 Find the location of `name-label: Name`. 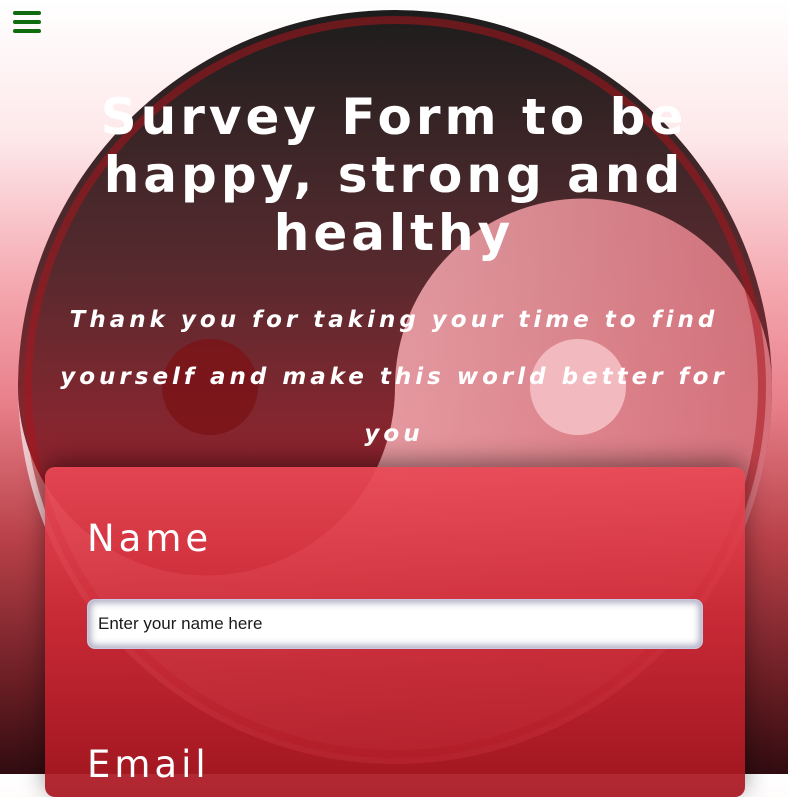

name-label: Name is located at coordinates (150, 538).